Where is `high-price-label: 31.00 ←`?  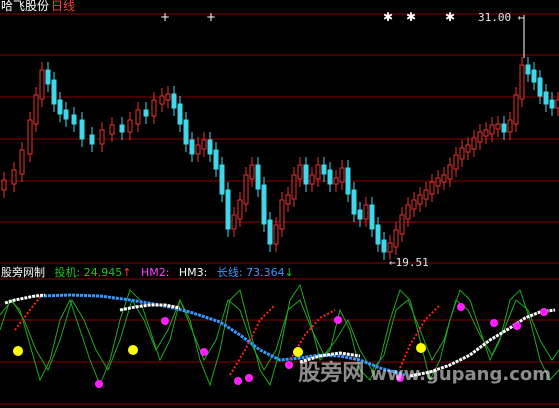
high-price-label: 31.00 ← is located at coordinates (501, 17).